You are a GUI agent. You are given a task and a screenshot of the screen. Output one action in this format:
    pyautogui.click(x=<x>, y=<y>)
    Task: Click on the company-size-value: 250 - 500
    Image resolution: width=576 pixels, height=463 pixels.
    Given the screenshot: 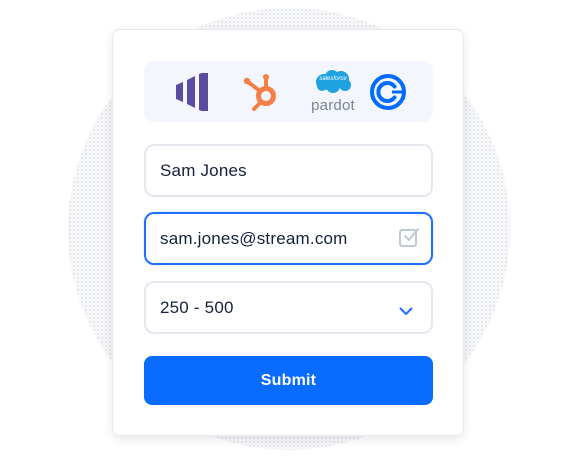 What is the action you would take?
    pyautogui.click(x=197, y=307)
    